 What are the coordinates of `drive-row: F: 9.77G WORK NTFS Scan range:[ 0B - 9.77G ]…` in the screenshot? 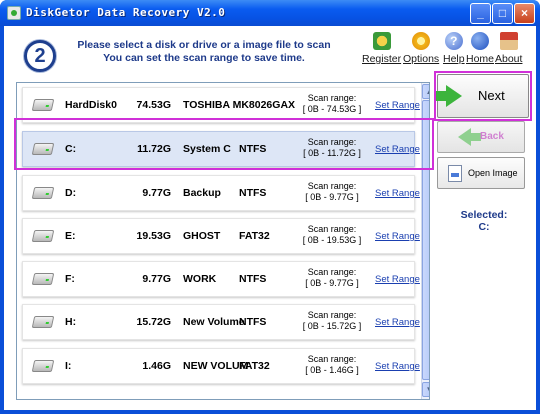 It's located at (221, 279).